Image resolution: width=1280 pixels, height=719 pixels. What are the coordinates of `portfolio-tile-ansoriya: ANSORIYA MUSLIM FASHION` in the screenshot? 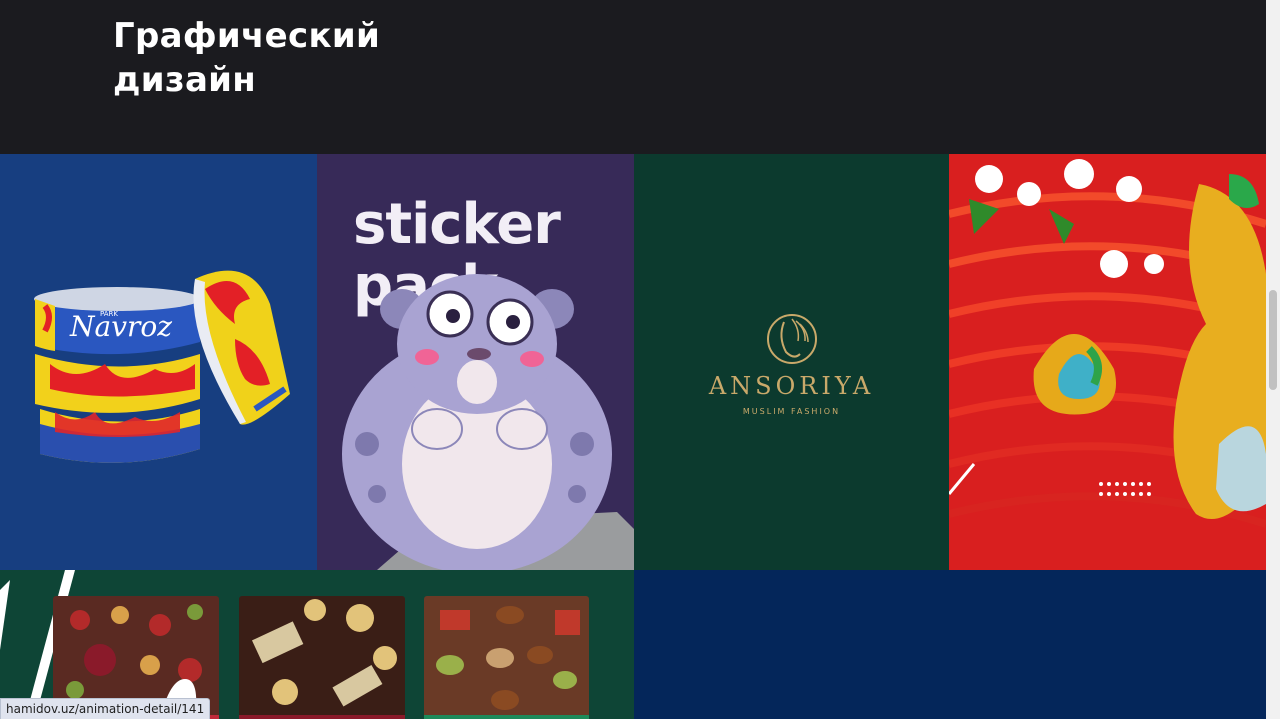 It's located at (791, 362).